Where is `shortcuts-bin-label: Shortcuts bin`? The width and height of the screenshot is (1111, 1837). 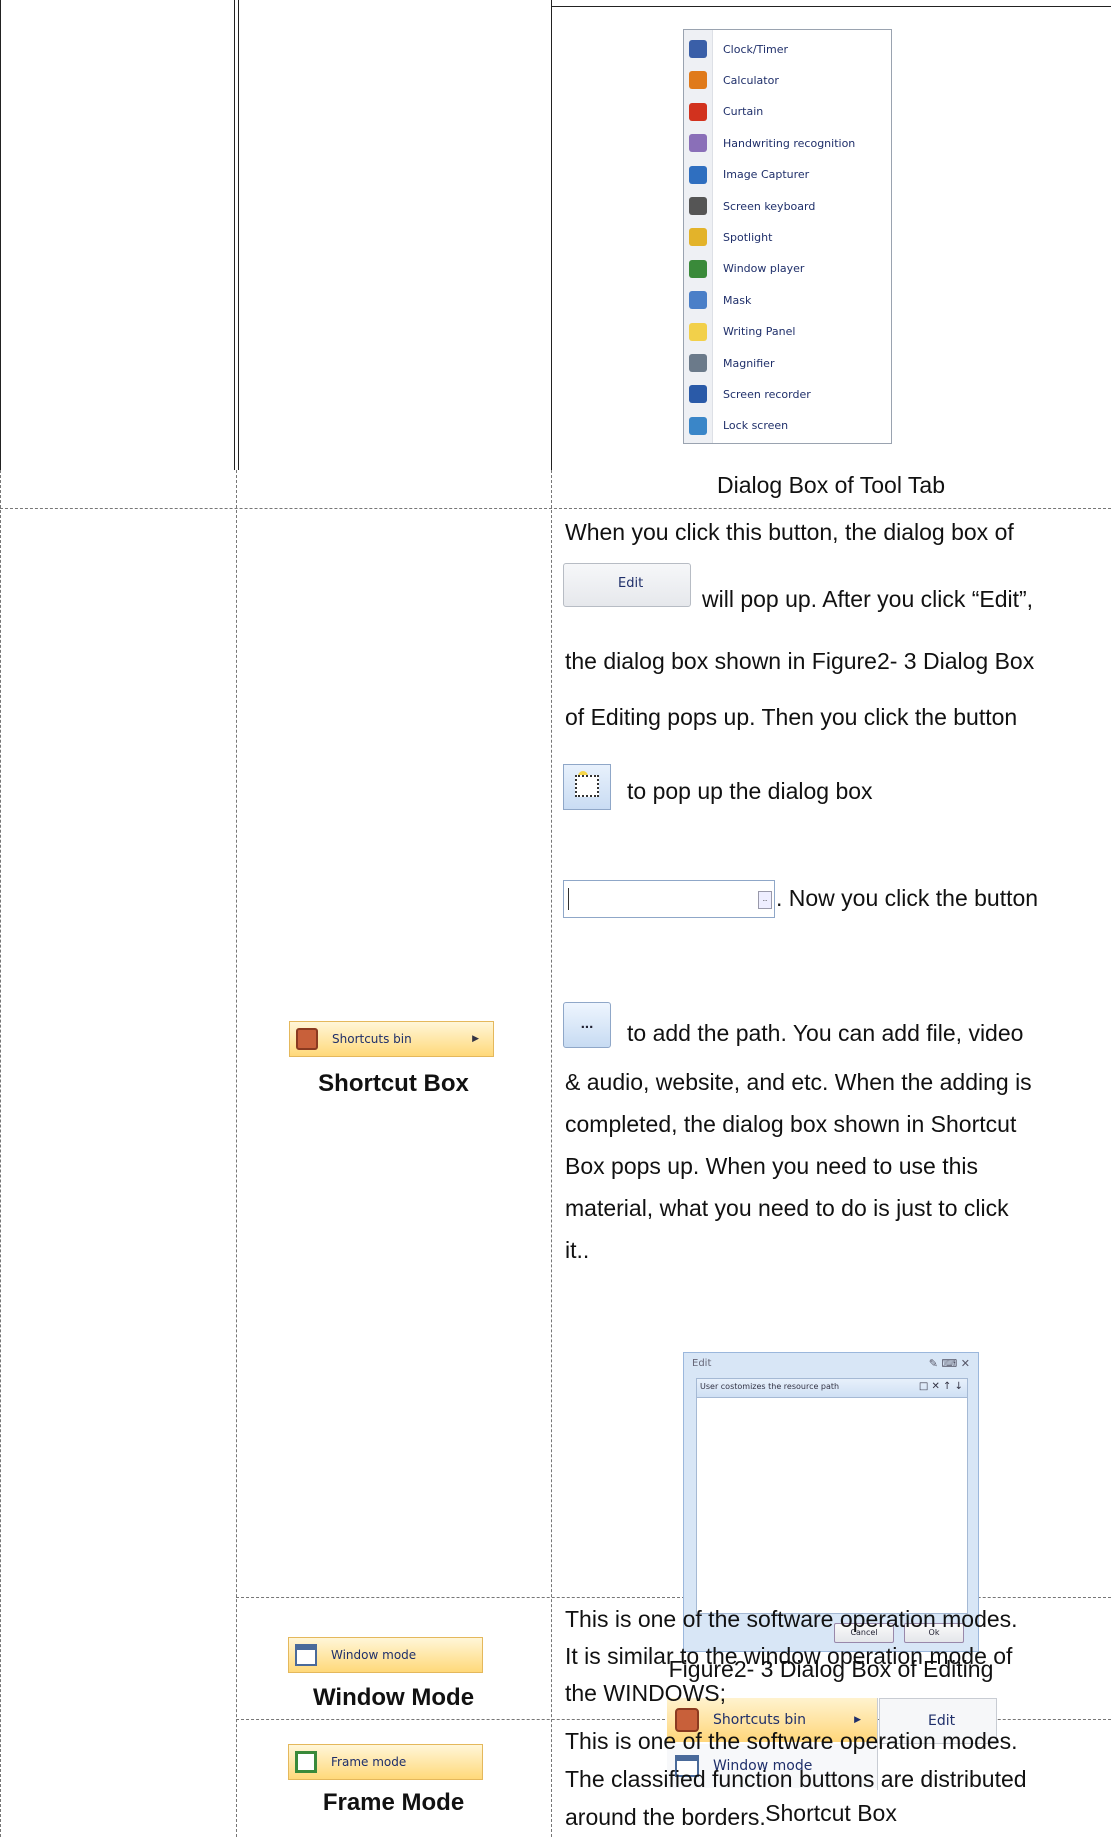
shortcuts-bin-label: Shortcuts bin is located at coordinates (372, 1039).